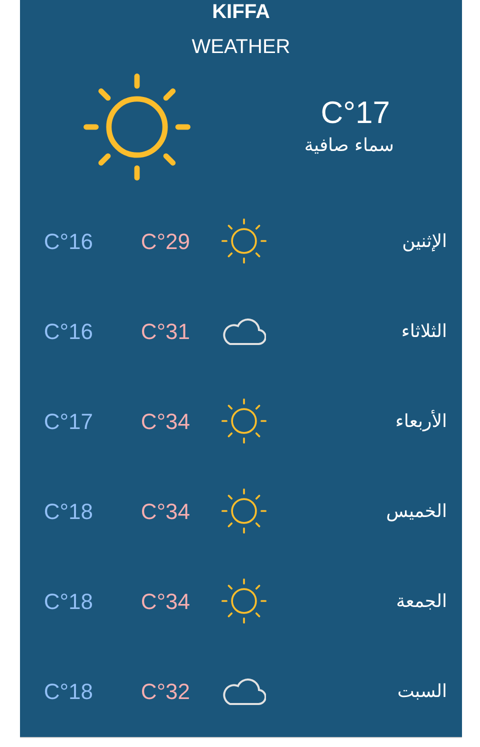  What do you see at coordinates (241, 12) in the screenshot?
I see `city-name: KIFFA` at bounding box center [241, 12].